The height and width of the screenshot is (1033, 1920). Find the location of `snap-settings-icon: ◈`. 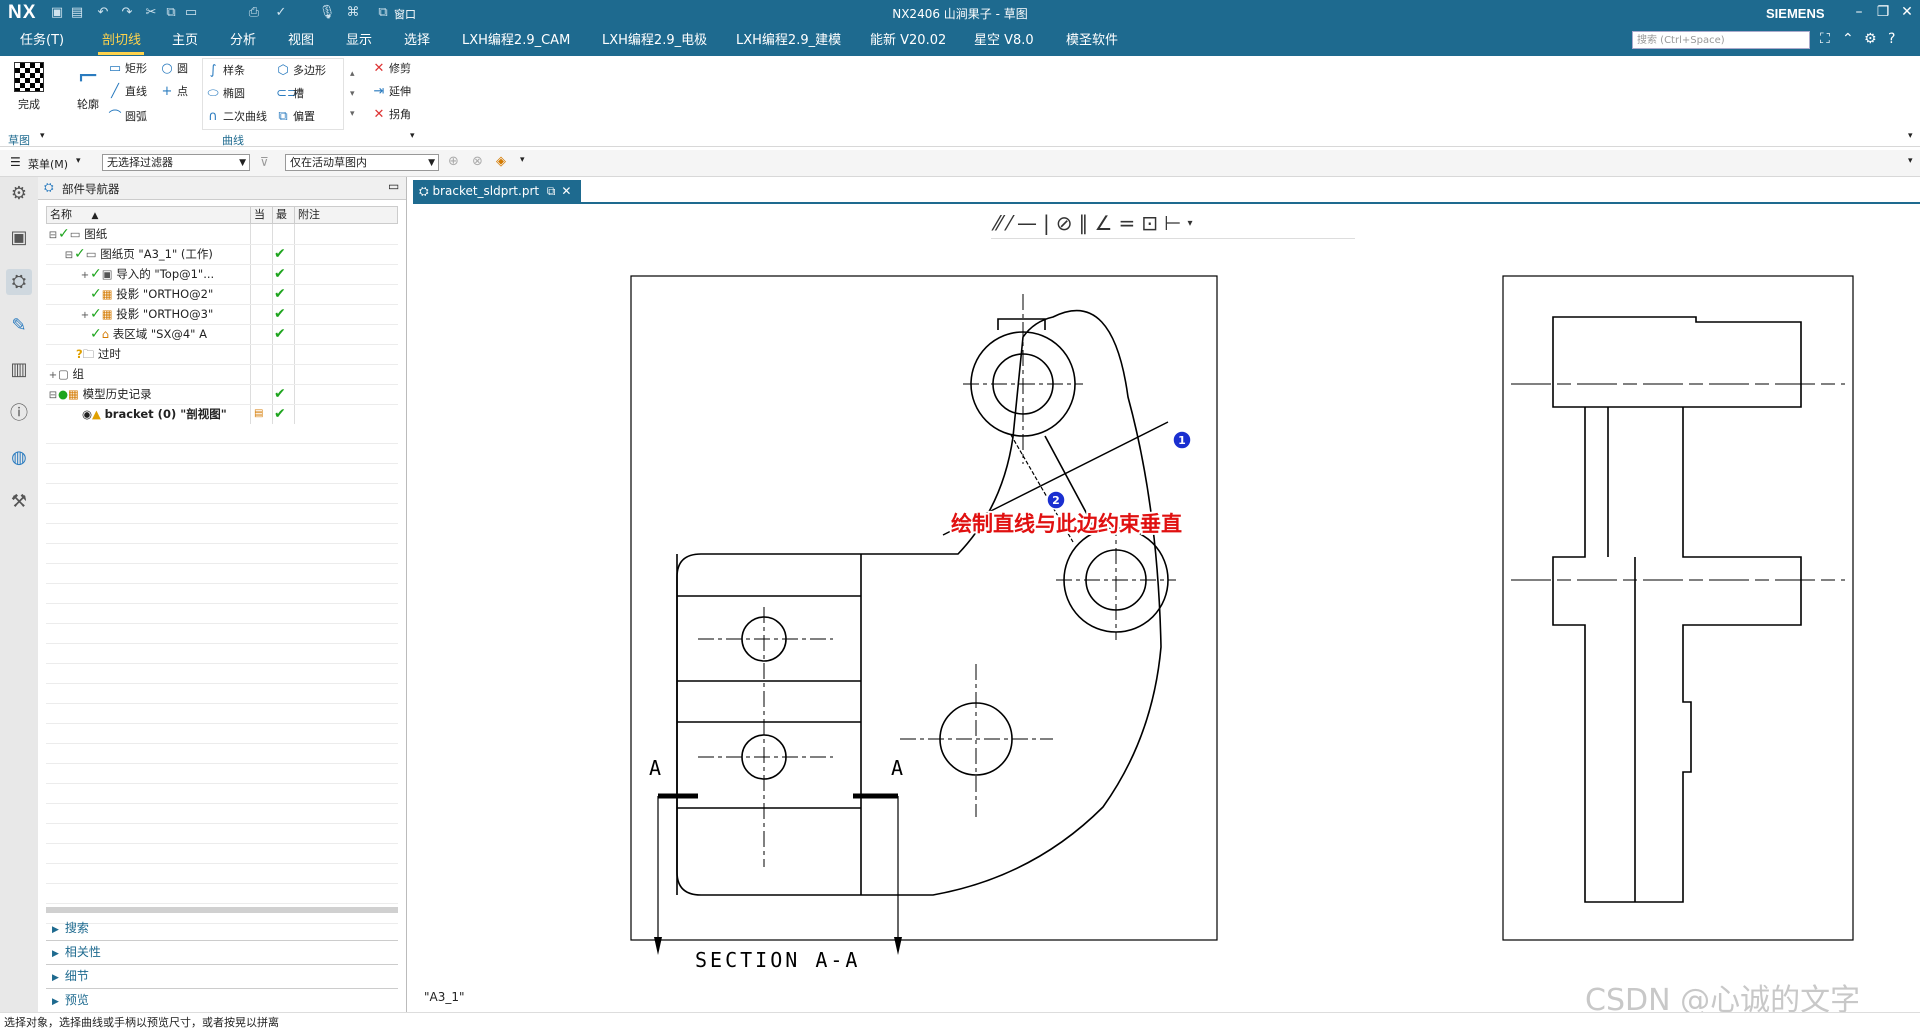

snap-settings-icon: ◈ is located at coordinates (501, 161).